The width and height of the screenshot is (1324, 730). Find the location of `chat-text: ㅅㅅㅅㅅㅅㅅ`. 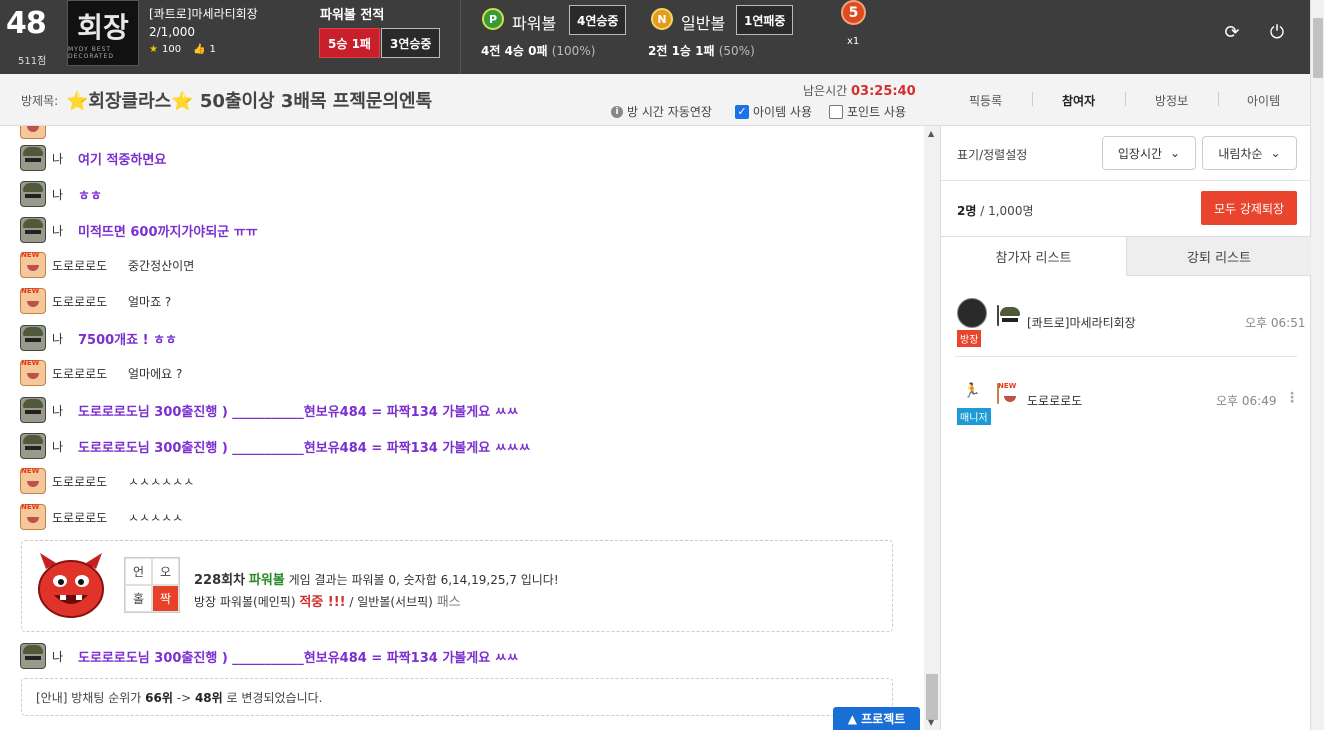

chat-text: ㅅㅅㅅㅅㅅㅅ is located at coordinates (161, 481).